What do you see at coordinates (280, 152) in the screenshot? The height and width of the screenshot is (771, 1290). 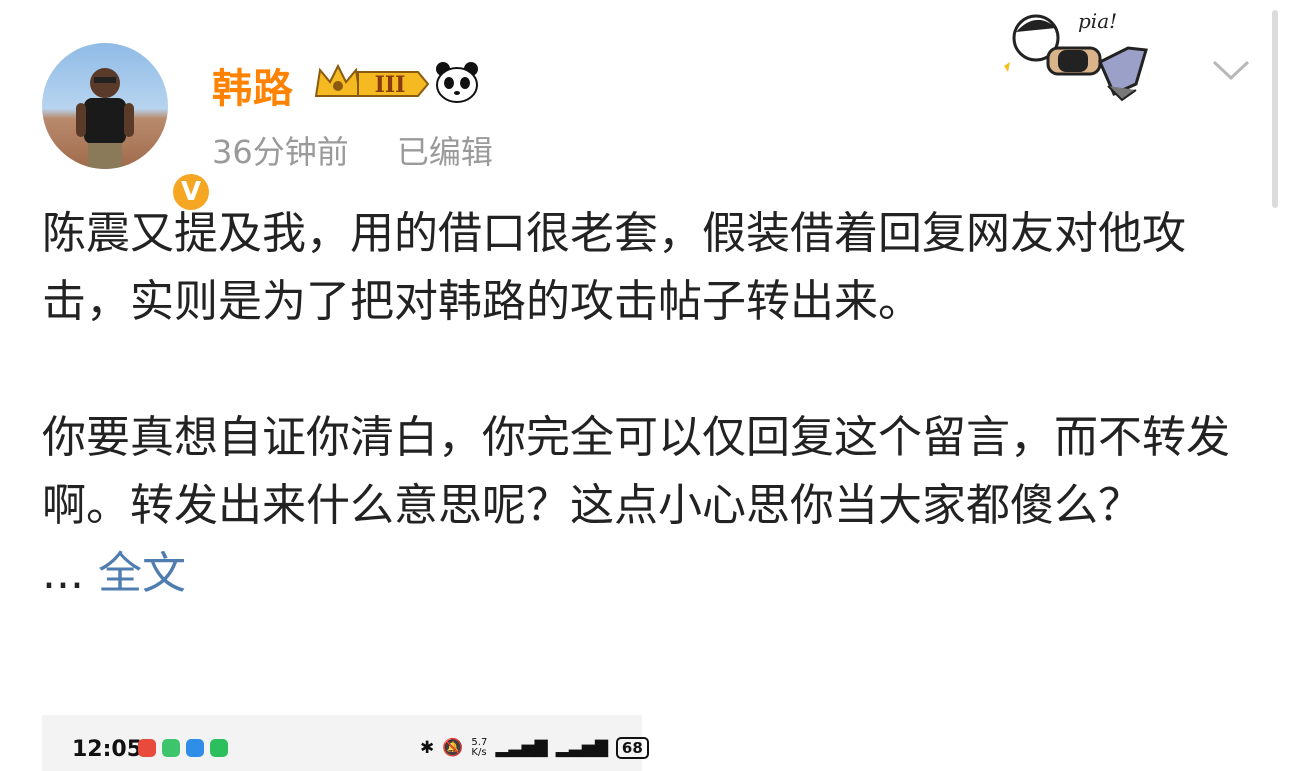 I see `post-time: 36分钟前` at bounding box center [280, 152].